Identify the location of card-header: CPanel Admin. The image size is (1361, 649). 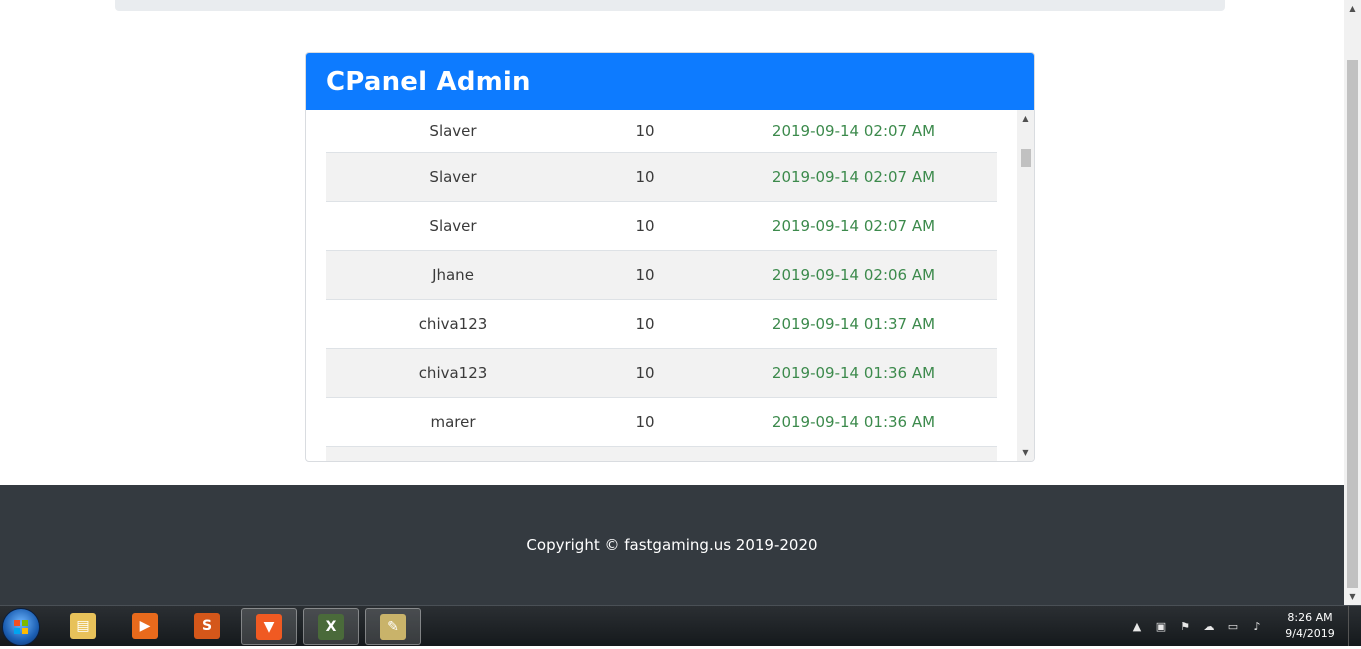
(670, 81).